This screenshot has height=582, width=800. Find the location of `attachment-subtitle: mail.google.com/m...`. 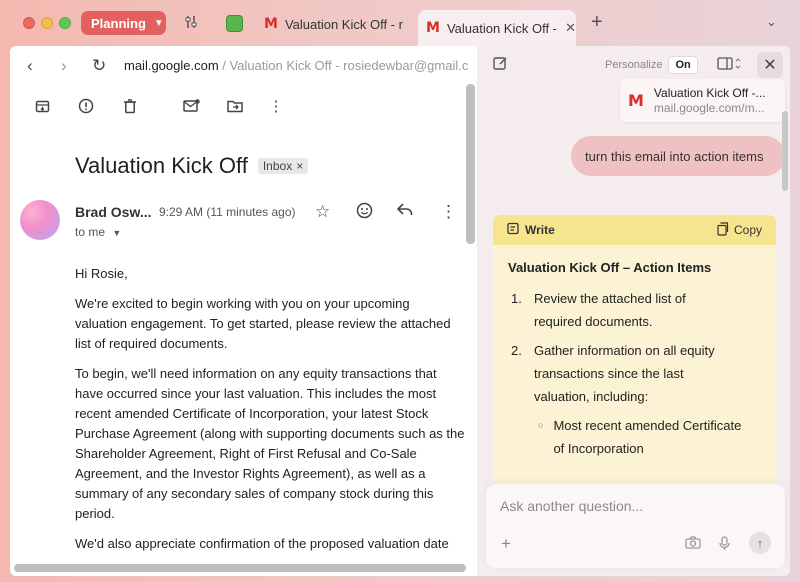

attachment-subtitle: mail.google.com/m... is located at coordinates (709, 107).